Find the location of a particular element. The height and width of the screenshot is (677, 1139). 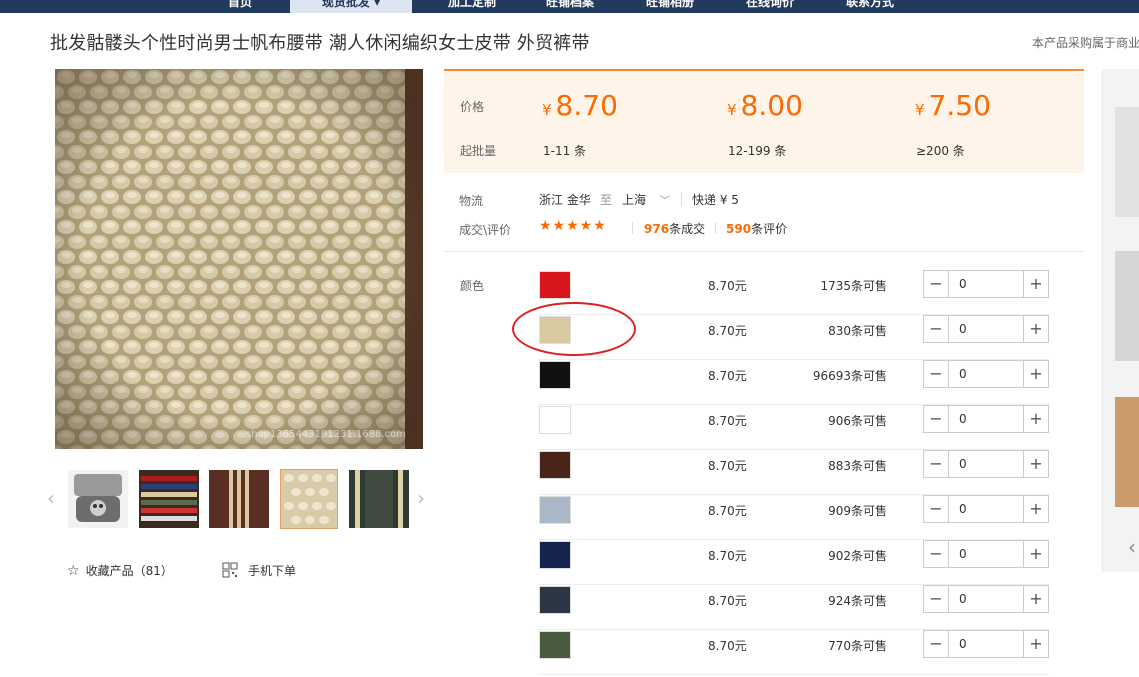

price-tier-1-value: 8.70 is located at coordinates (586, 105).